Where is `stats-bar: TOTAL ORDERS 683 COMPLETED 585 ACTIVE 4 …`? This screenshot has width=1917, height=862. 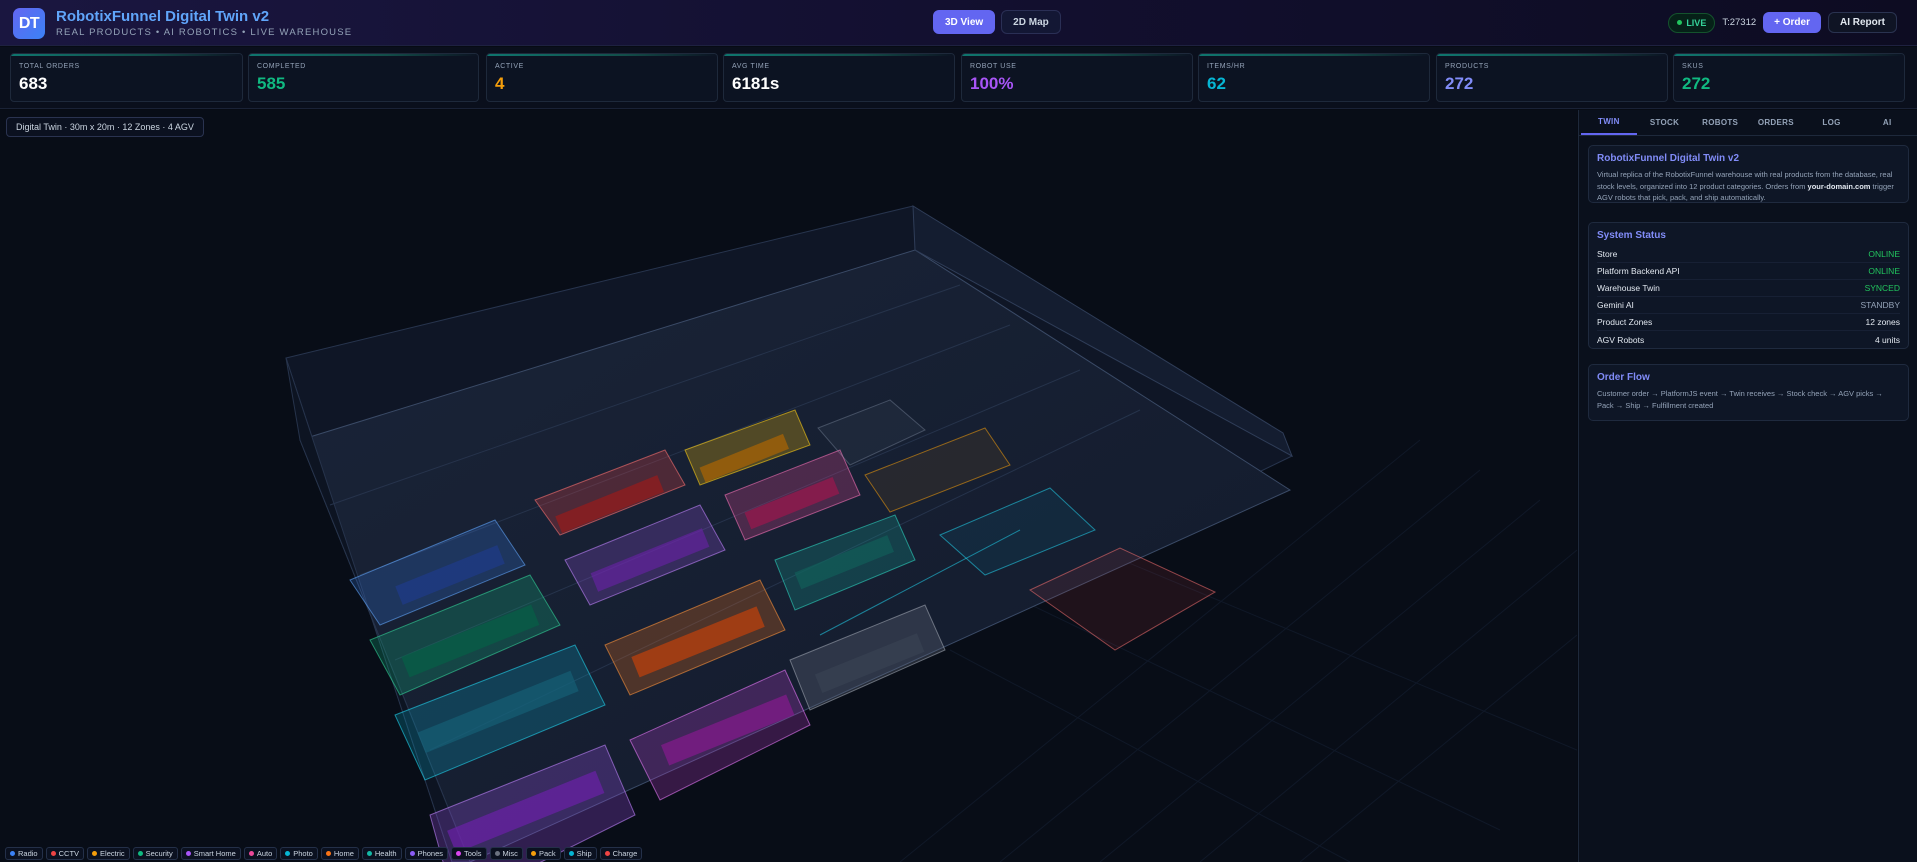
stats-bar: TOTAL ORDERS 683 COMPLETED 585 ACTIVE 4 … is located at coordinates (958, 78).